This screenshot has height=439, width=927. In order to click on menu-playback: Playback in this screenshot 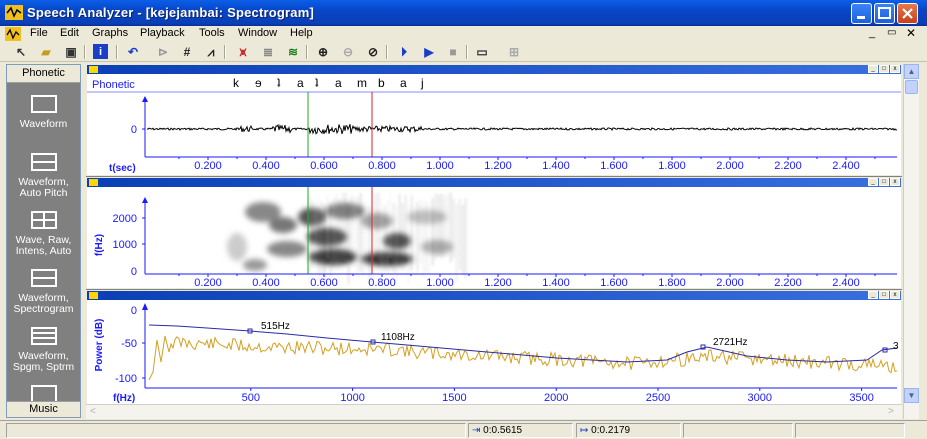, I will do `click(162, 33)`.